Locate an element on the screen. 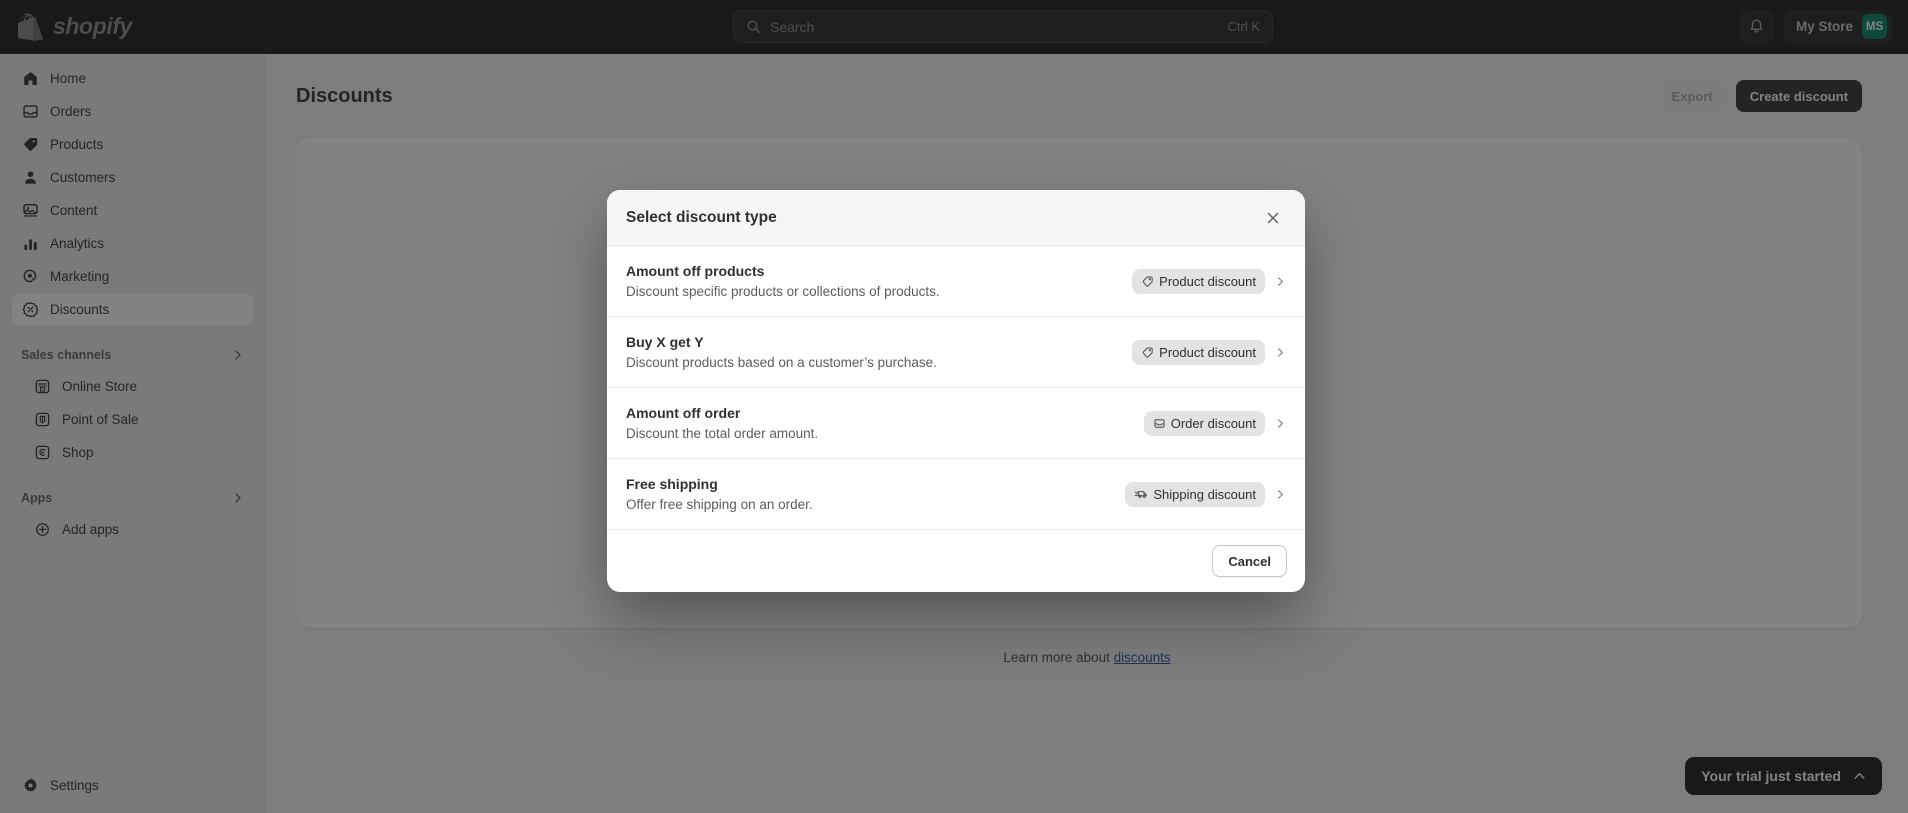 This screenshot has width=1908, height=813. option-meta: Shipping discount is located at coordinates (1206, 494).